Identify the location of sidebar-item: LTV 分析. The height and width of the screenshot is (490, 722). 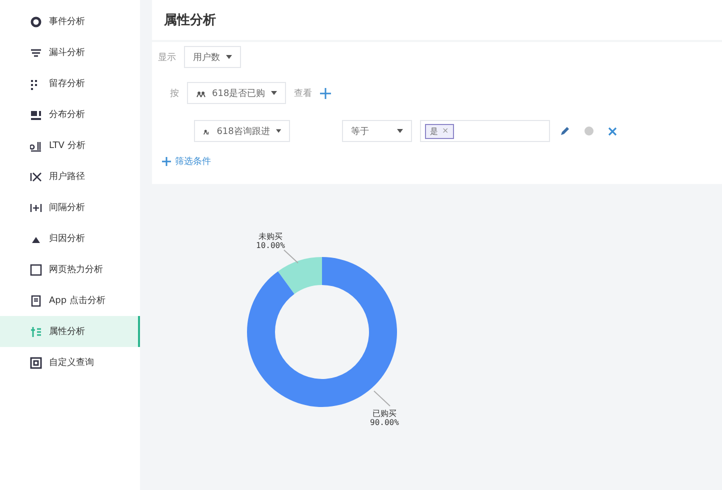
(70, 145).